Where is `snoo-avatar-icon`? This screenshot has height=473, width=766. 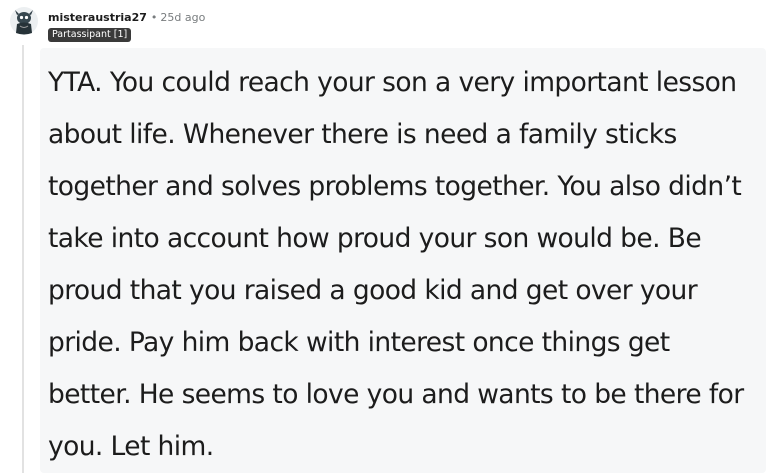
snoo-avatar-icon is located at coordinates (24, 21).